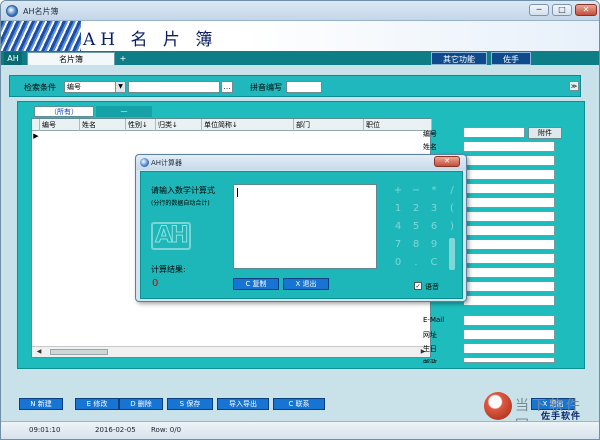 The width and height of the screenshot is (600, 440). I want to click on dialog-exit-button: X 退出, so click(306, 284).